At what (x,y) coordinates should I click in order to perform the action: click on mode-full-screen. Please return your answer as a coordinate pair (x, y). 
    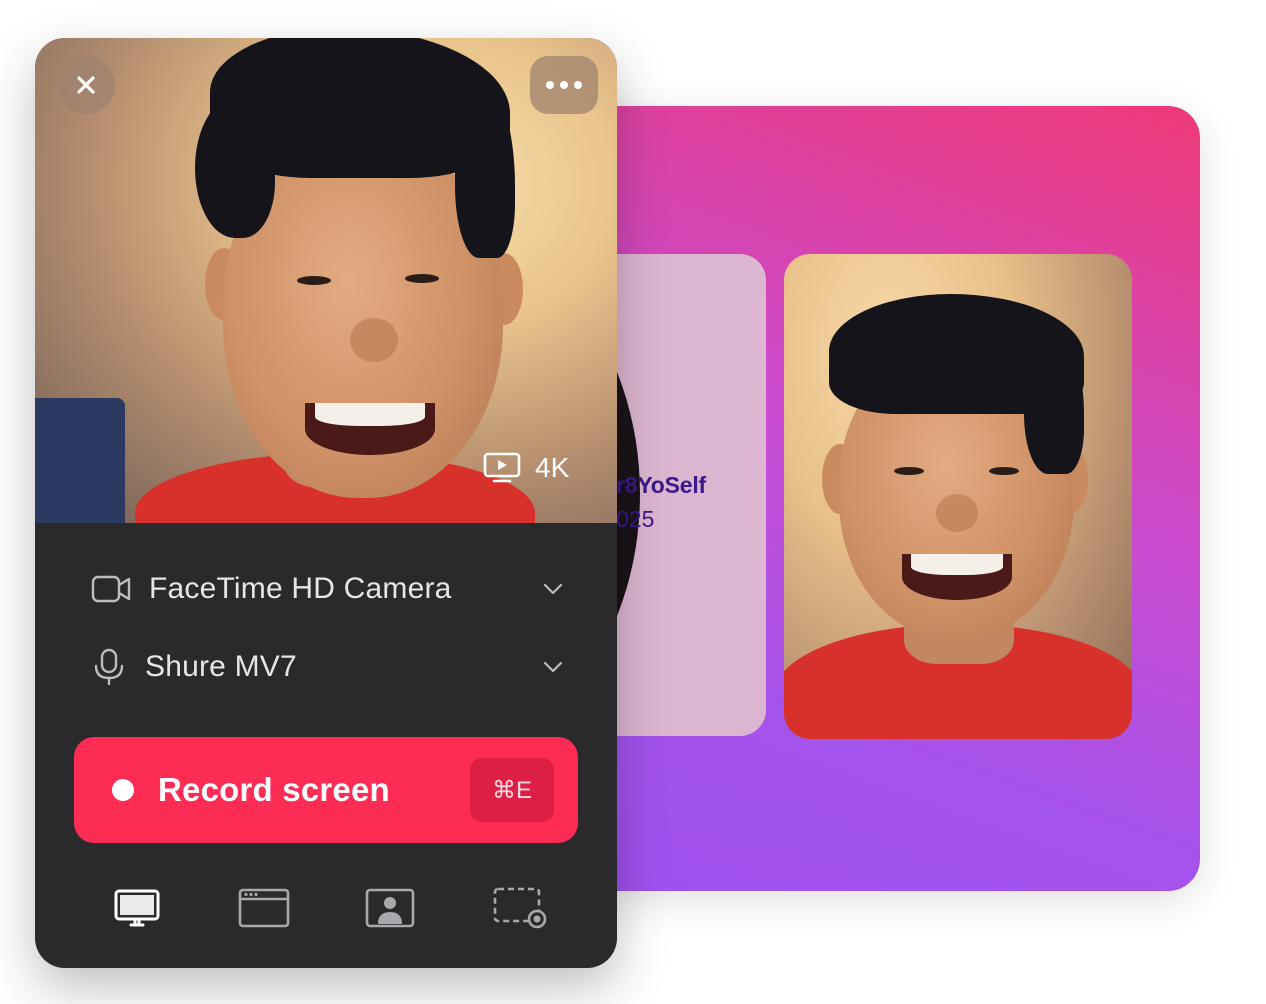
    Looking at the image, I should click on (137, 908).